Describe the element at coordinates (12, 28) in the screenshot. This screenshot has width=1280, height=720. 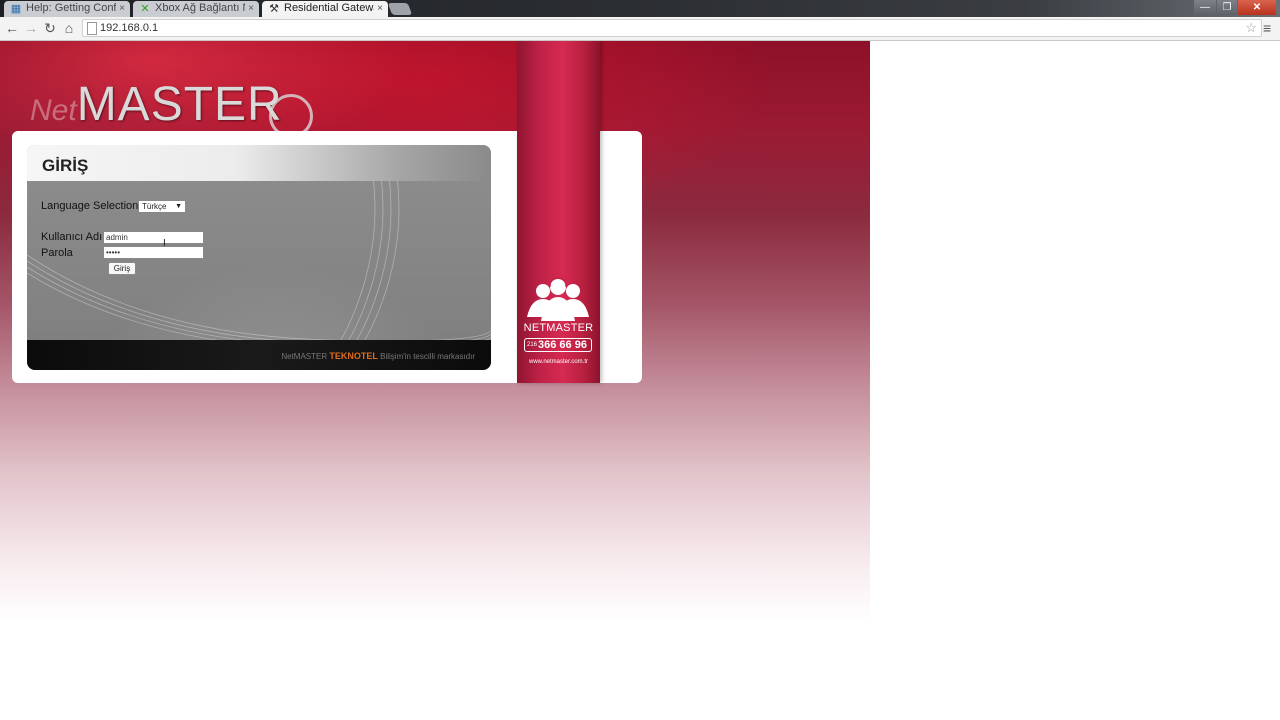
I see `back-arrow-icon: ←` at that location.